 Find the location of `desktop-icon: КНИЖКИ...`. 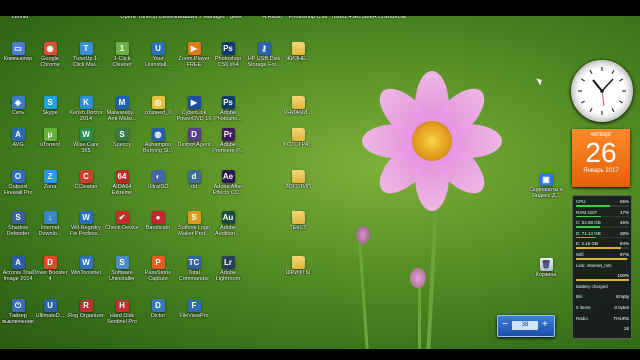

desktop-icon: КНИЖКИ... is located at coordinates (298, 106).